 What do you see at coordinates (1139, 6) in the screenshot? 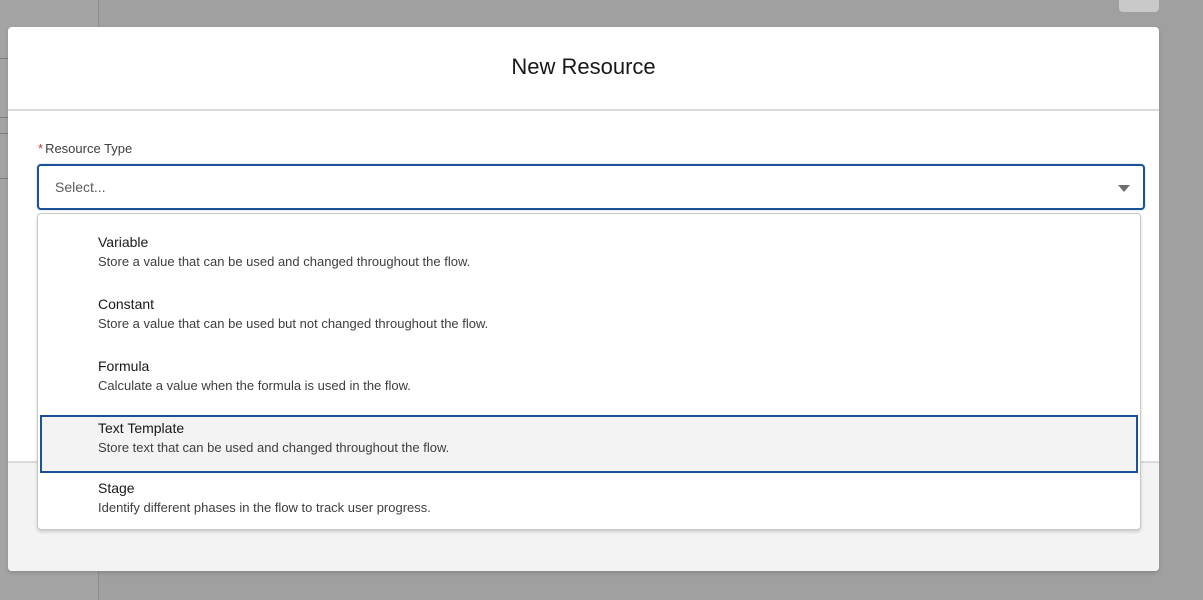
I see `background-close-button` at bounding box center [1139, 6].